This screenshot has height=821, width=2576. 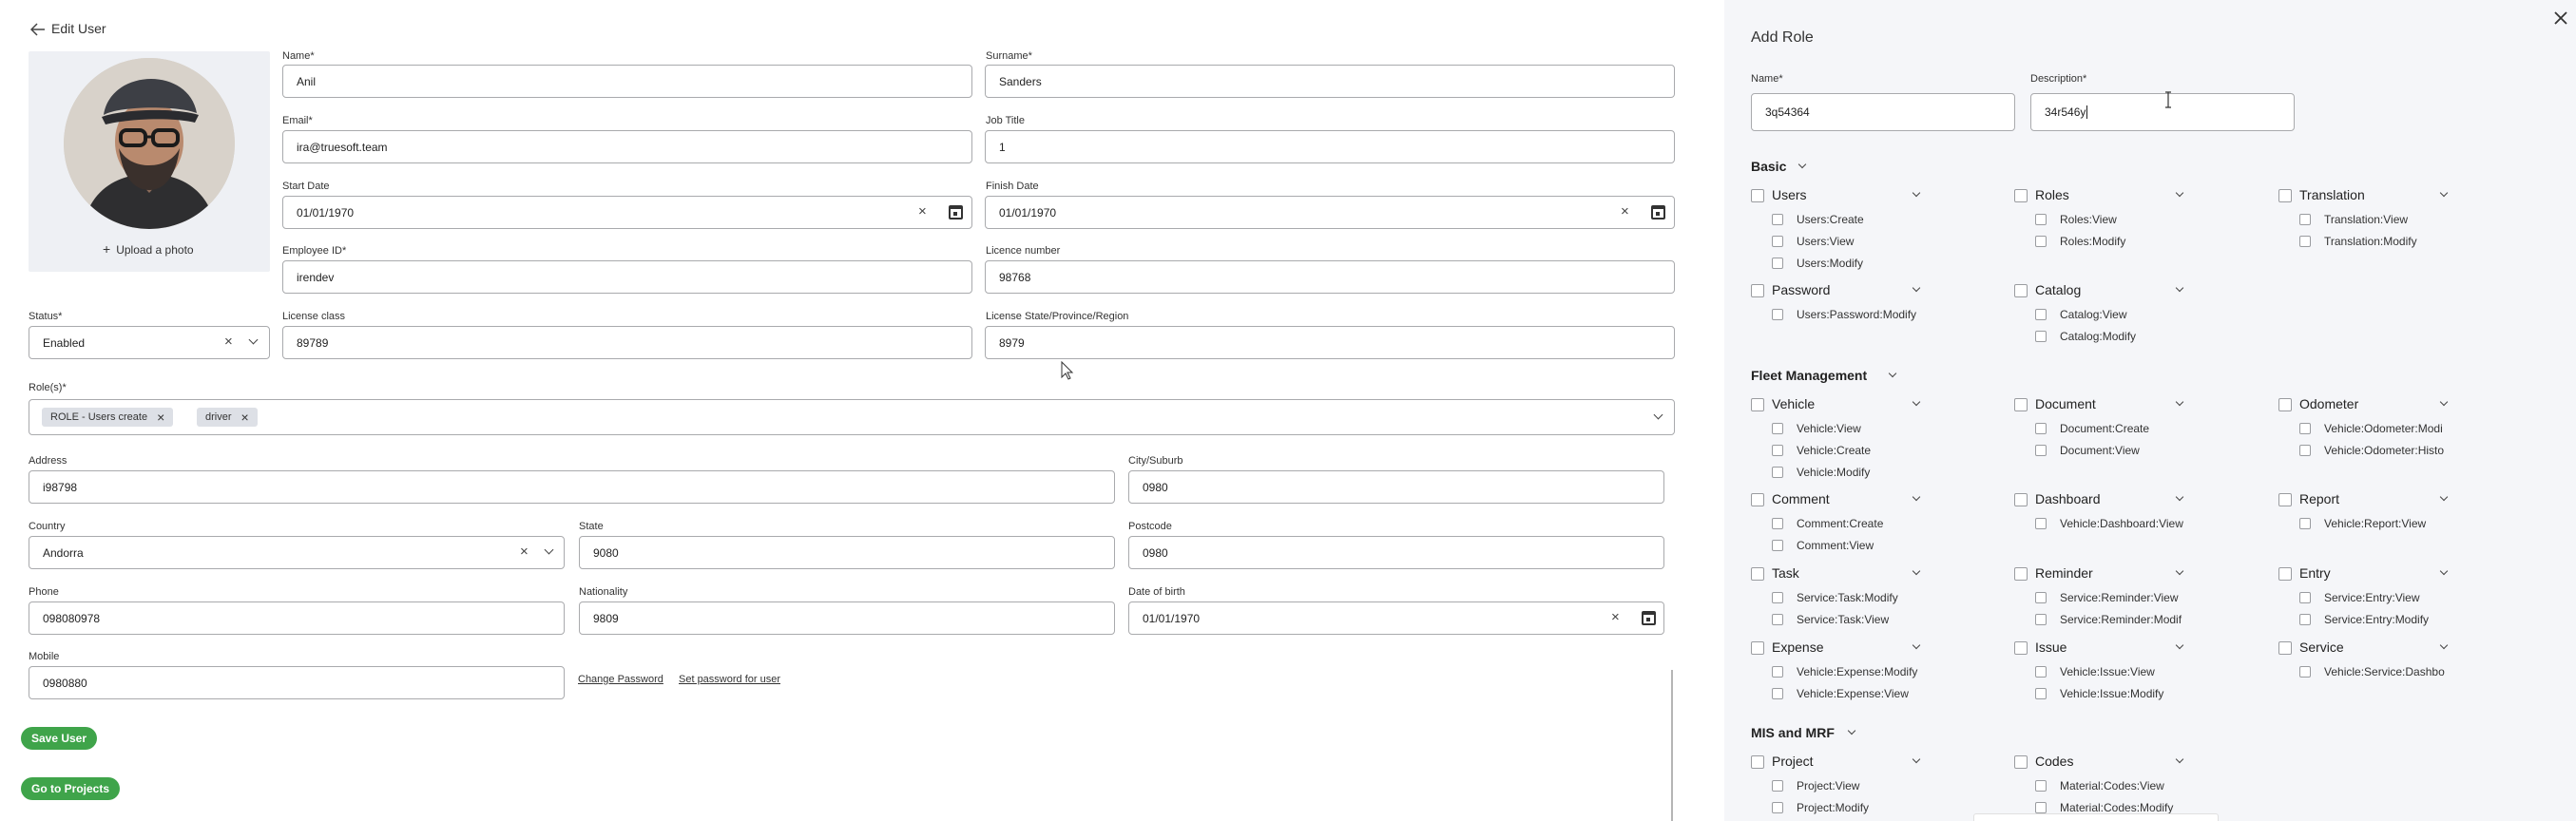 I want to click on horizontal-scrollbar, so click(x=2096, y=817).